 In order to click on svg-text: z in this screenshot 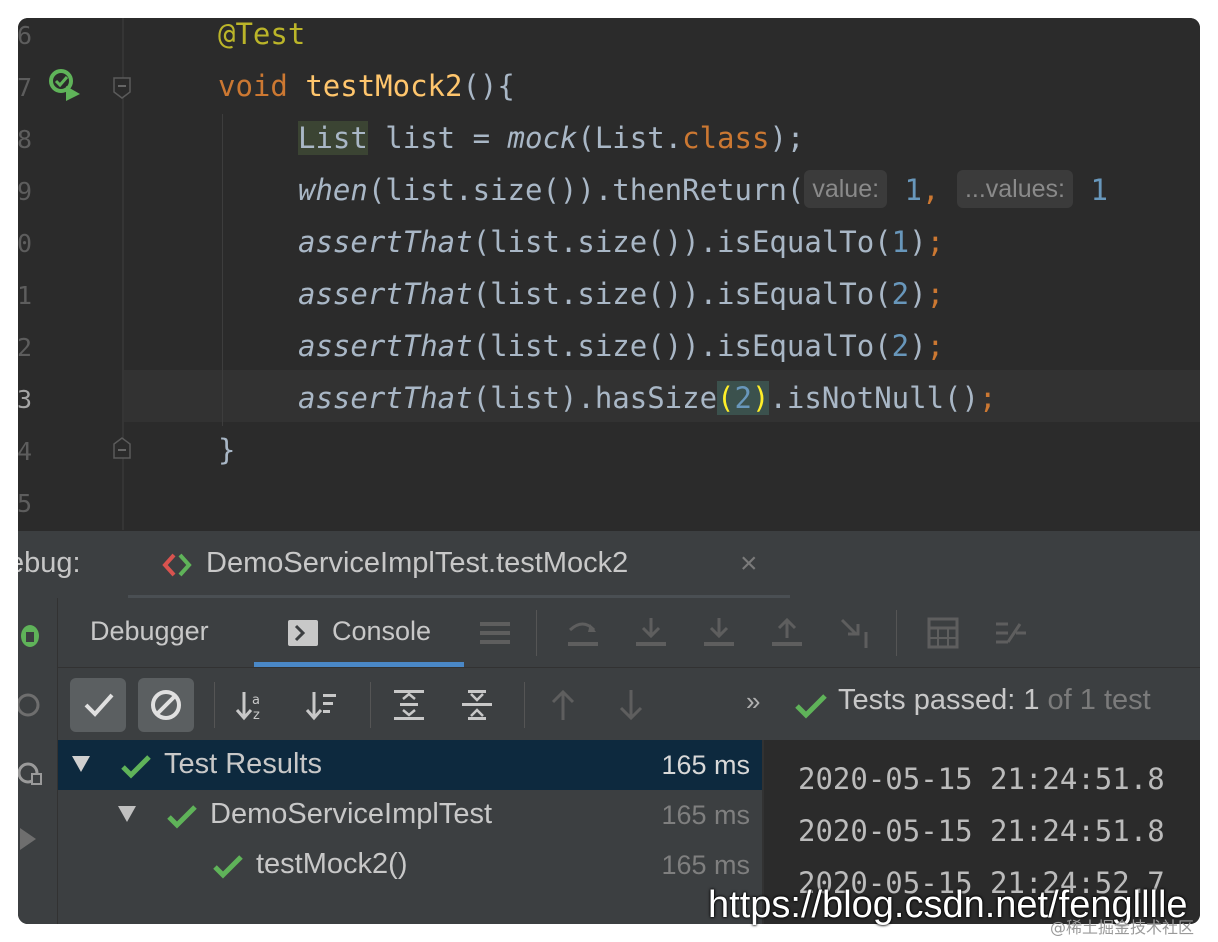, I will do `click(256, 715)`.